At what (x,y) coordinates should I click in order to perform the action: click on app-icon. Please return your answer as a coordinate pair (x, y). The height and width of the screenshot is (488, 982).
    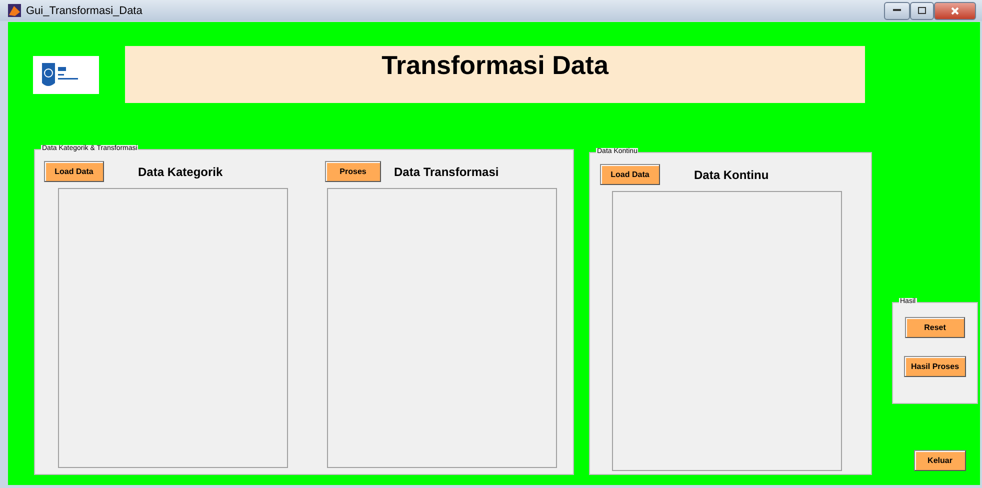
    Looking at the image, I should click on (14, 10).